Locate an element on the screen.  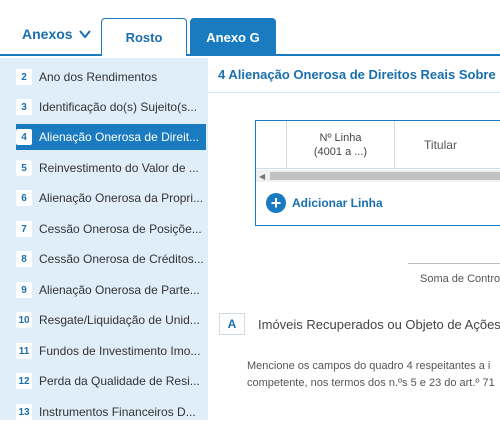
scrollbar-thumb is located at coordinates (385, 176).